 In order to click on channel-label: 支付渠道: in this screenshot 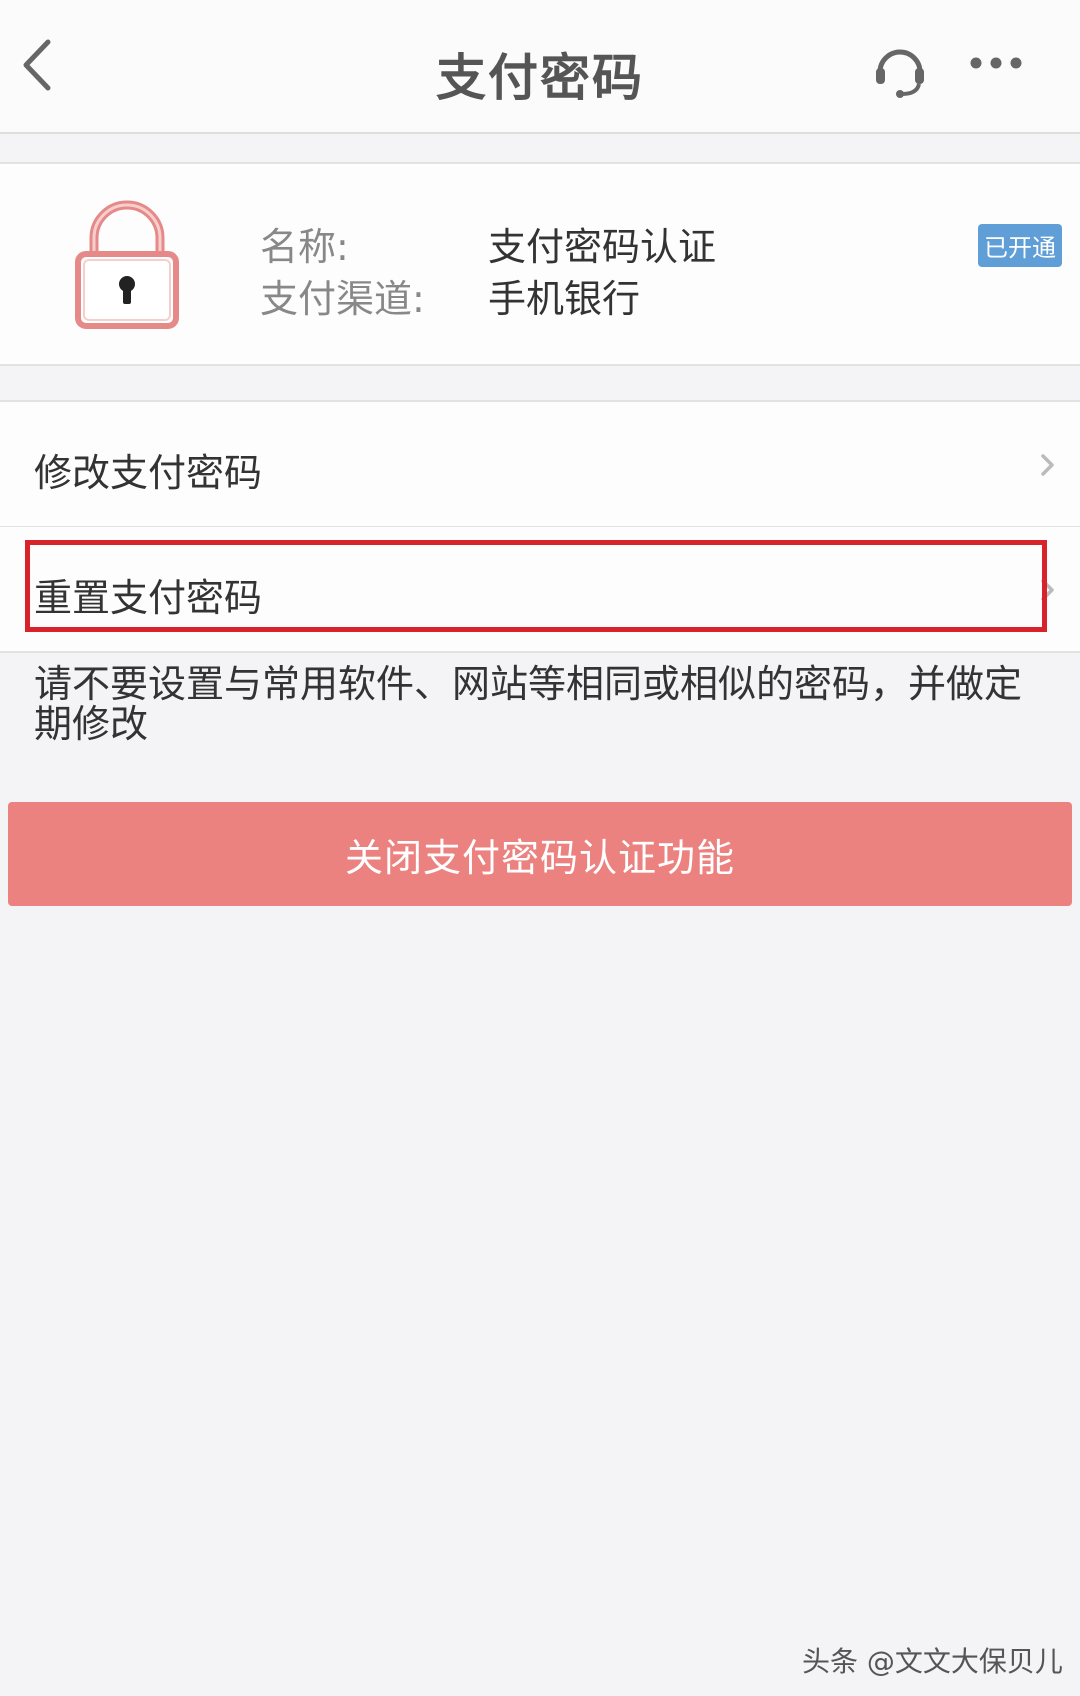, I will do `click(342, 299)`.